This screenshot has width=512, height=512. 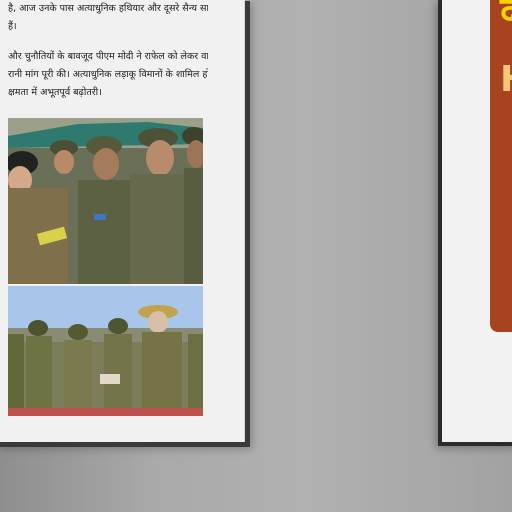 What do you see at coordinates (12, 26) in the screenshot?
I see `article-line: हैं।` at bounding box center [12, 26].